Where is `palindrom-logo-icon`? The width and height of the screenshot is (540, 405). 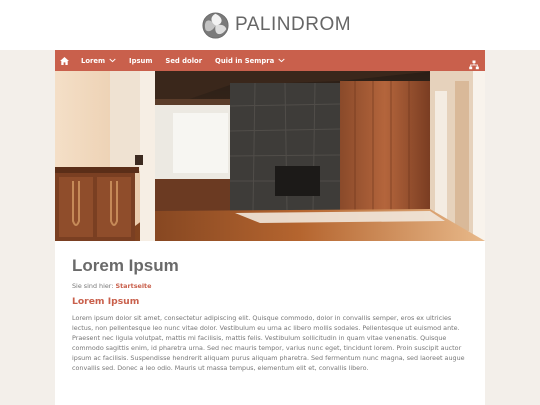
palindrom-logo-icon is located at coordinates (215, 25).